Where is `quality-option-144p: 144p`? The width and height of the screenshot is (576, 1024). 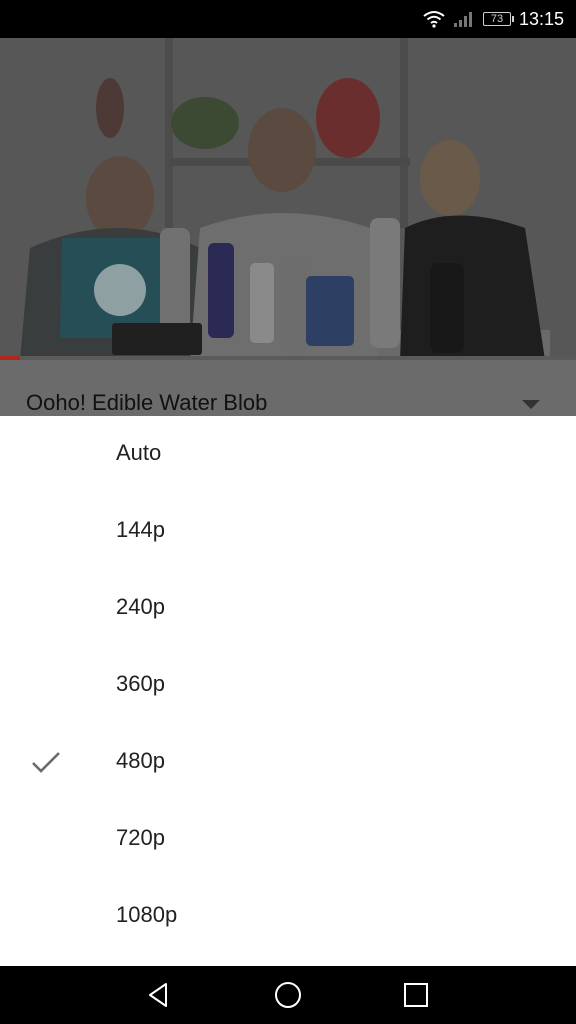 quality-option-144p: 144p is located at coordinates (288, 531).